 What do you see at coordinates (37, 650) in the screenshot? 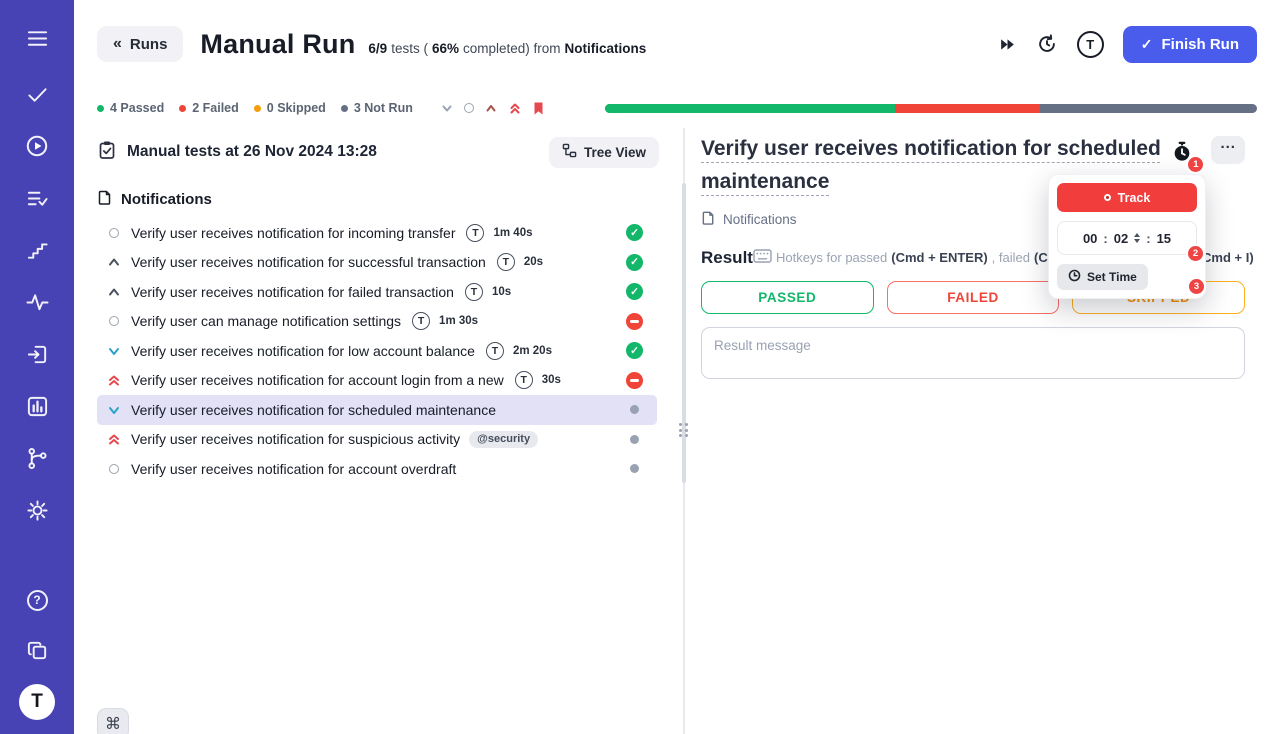
I see `projects-copy-icon` at bounding box center [37, 650].